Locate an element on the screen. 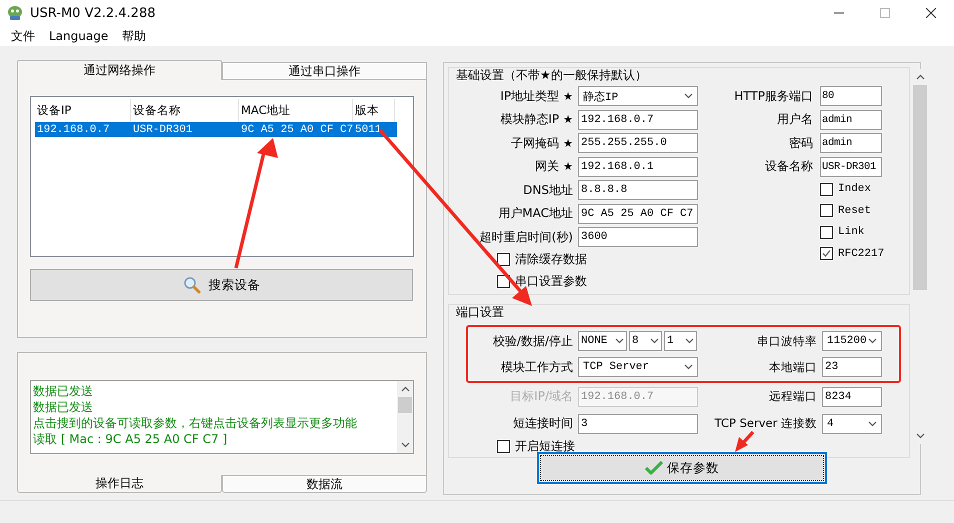 This screenshot has width=954, height=523. field-label: 目标IP/域名 is located at coordinates (541, 396).